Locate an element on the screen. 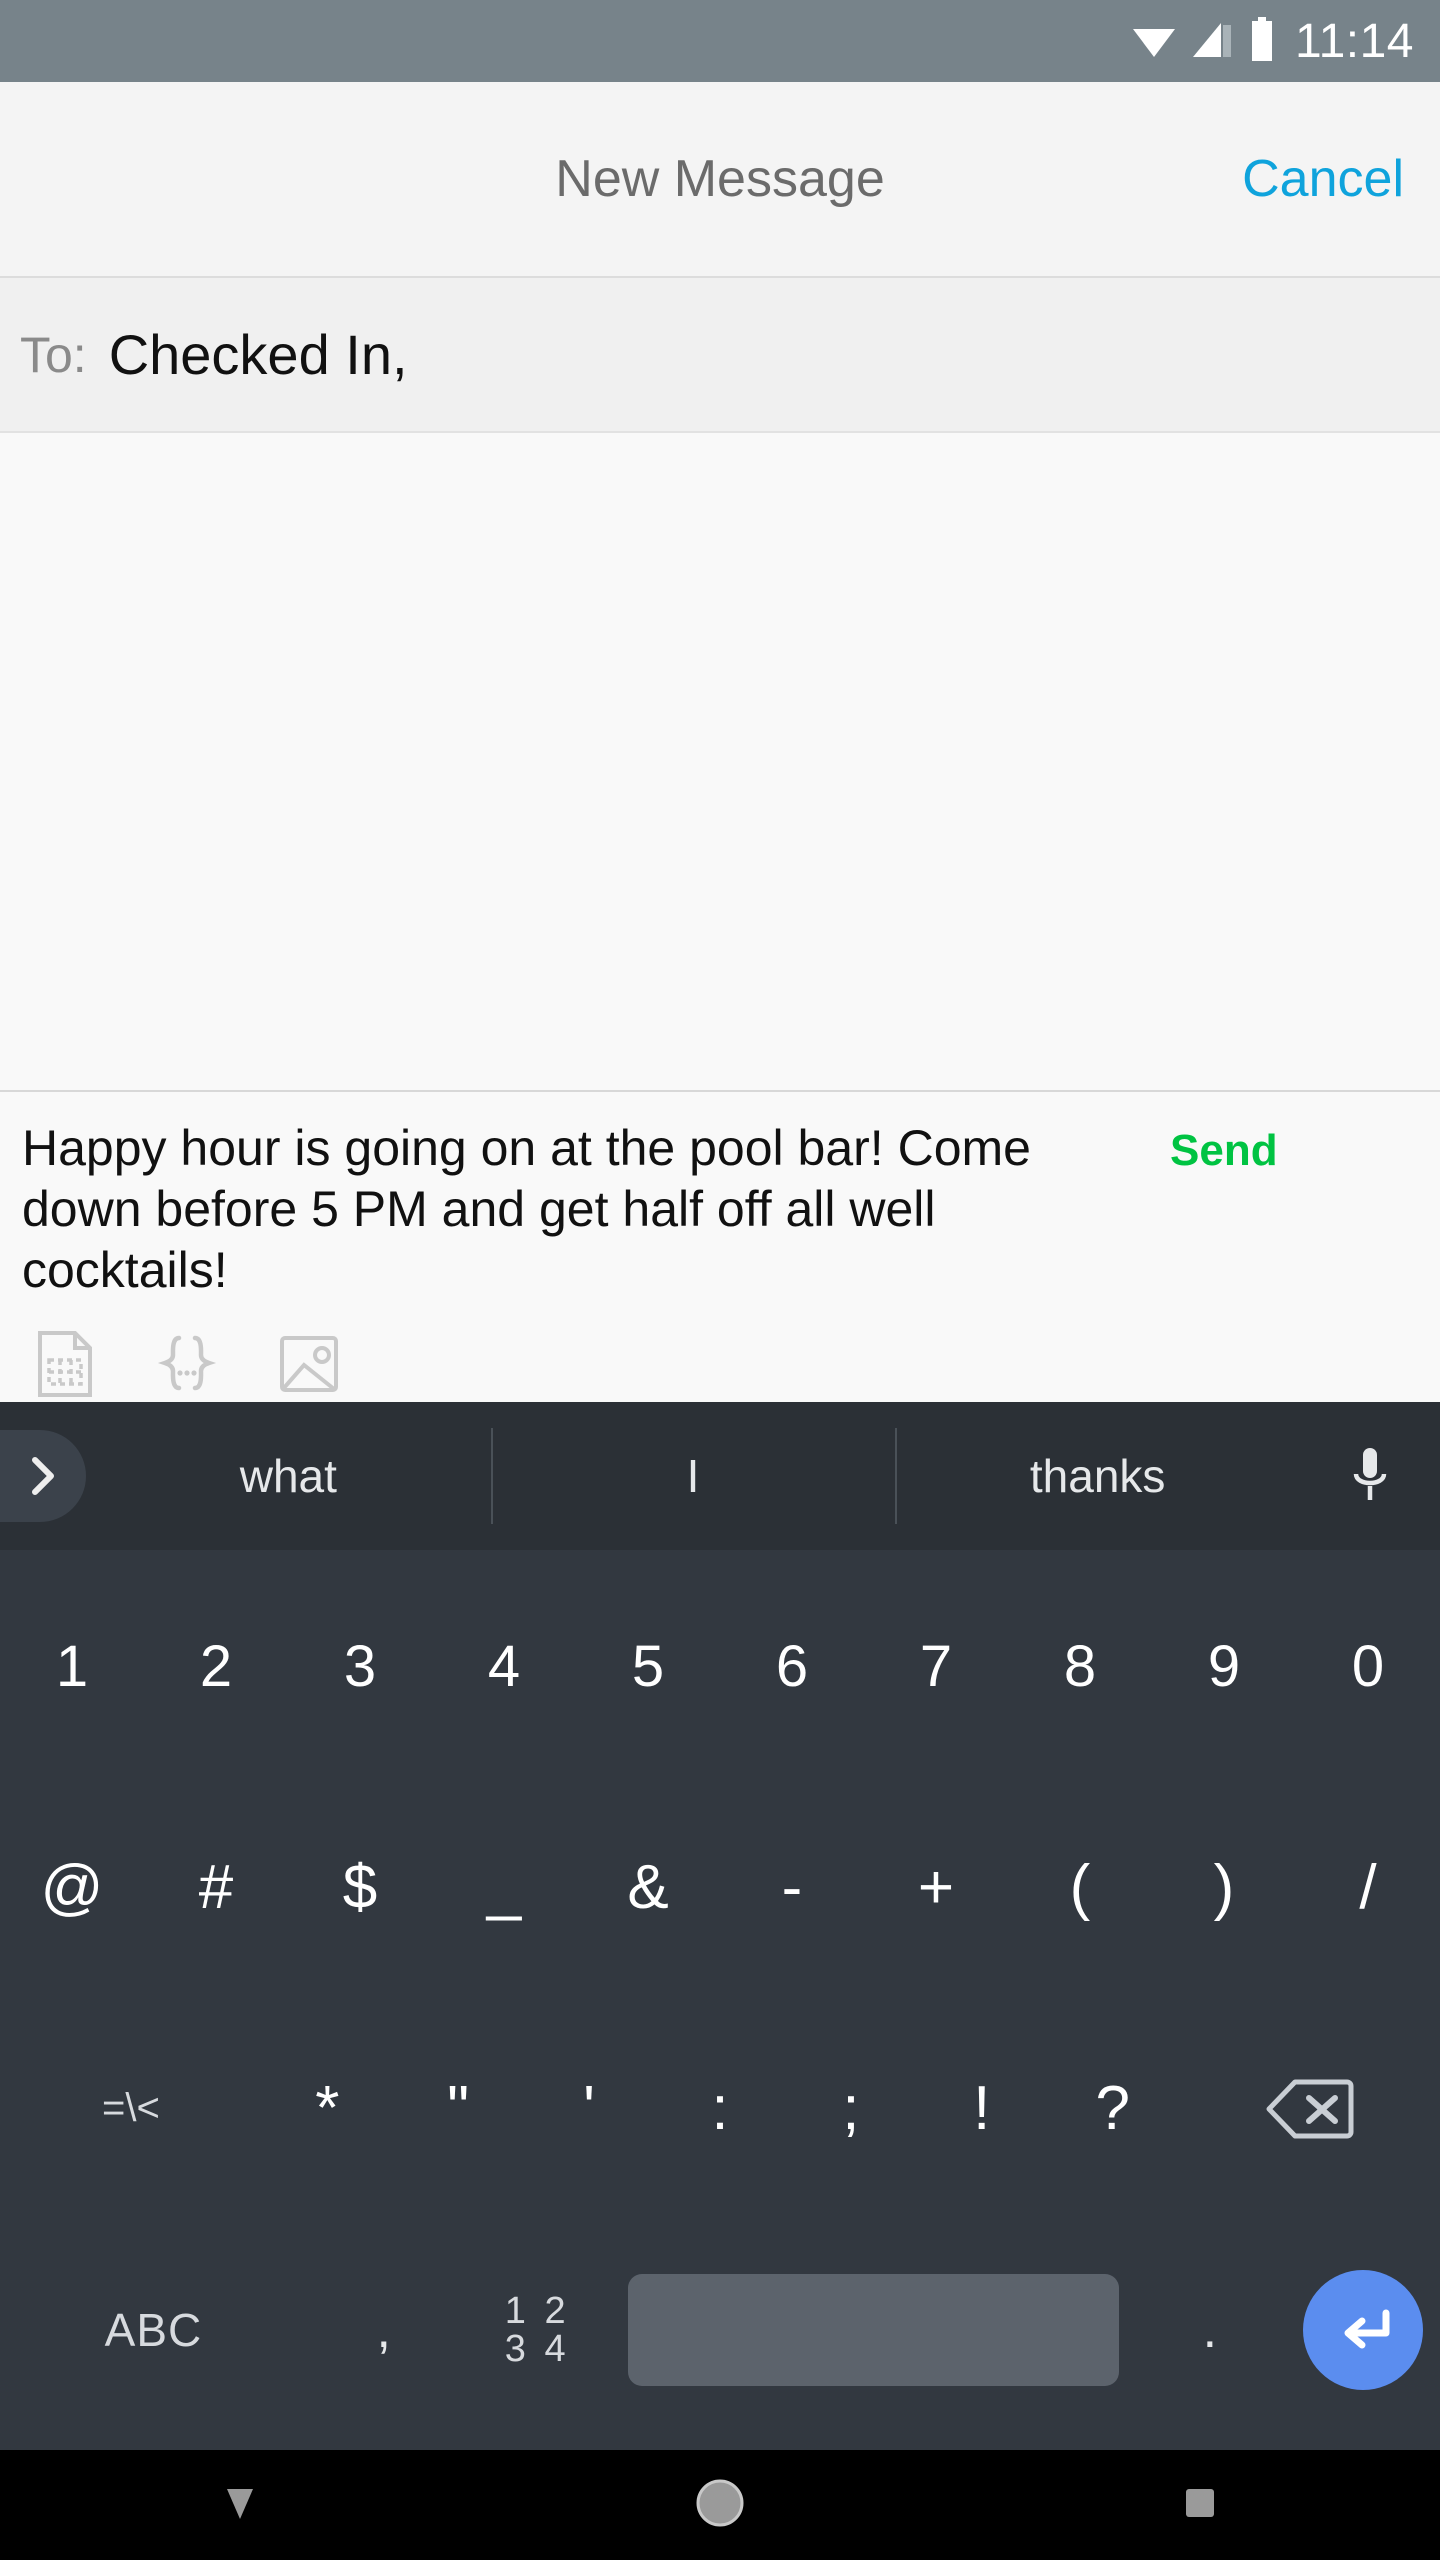 Image resolution: width=1440 pixels, height=2560 pixels. numeric-grid-glyph: 1 2 3 4 is located at coordinates (537, 2330).